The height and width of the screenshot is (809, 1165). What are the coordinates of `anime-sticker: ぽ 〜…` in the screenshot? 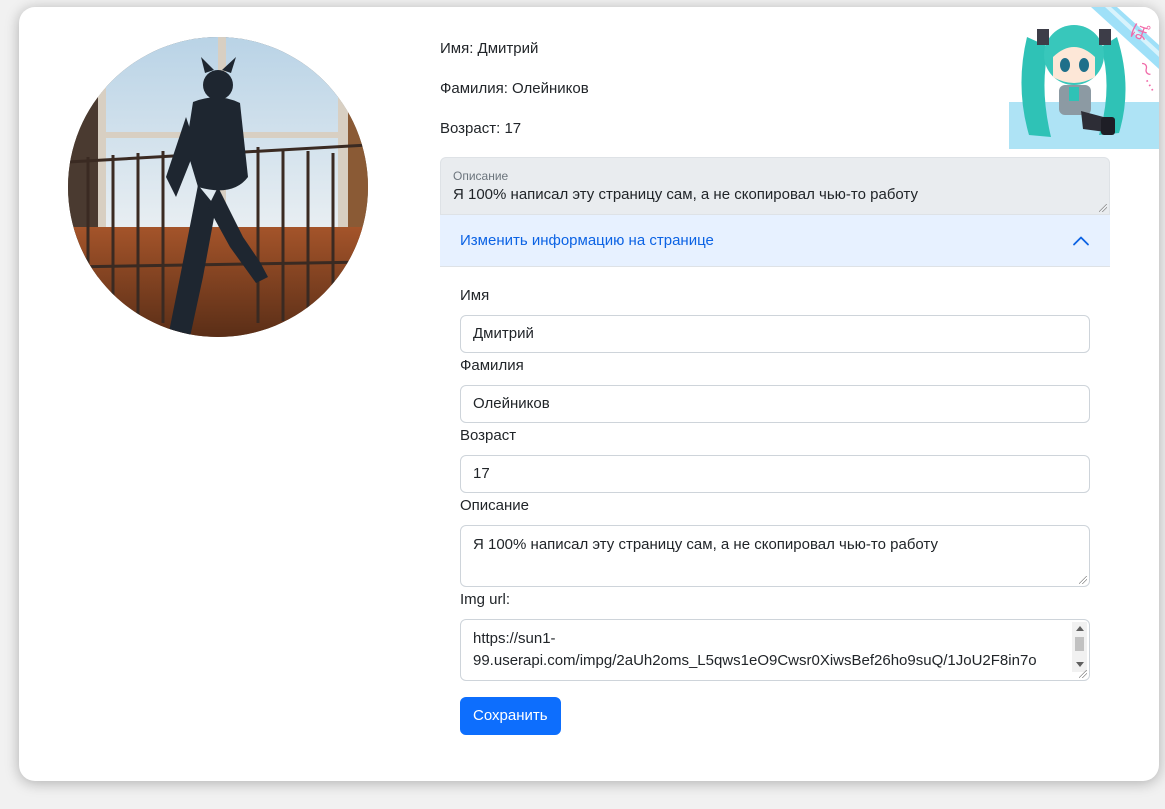 It's located at (1084, 78).